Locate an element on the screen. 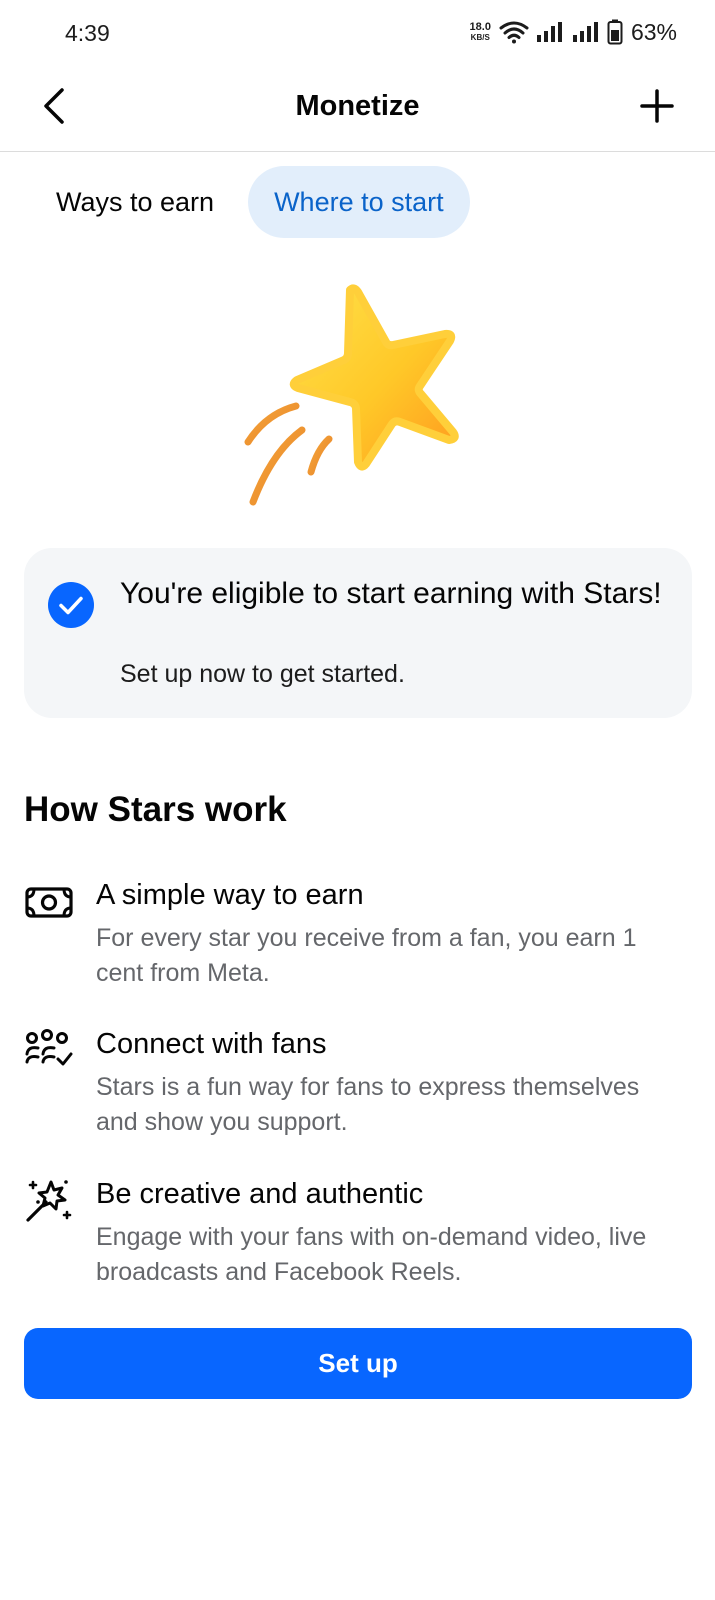  plus-icon is located at coordinates (657, 106).